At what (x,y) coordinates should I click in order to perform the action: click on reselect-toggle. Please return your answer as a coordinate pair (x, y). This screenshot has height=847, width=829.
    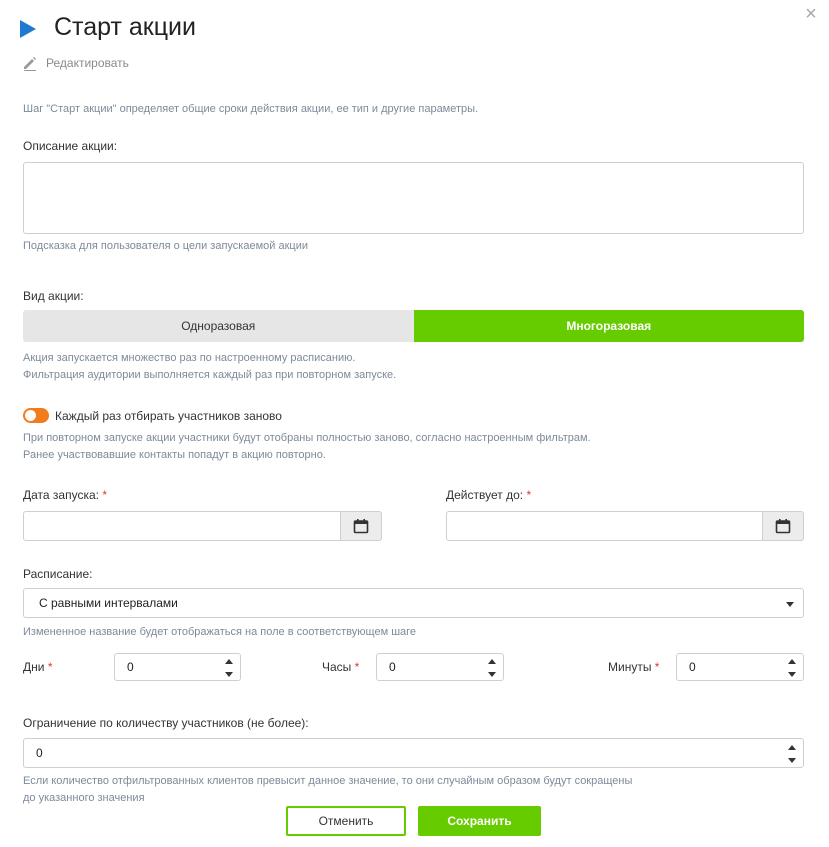
    Looking at the image, I should click on (36, 415).